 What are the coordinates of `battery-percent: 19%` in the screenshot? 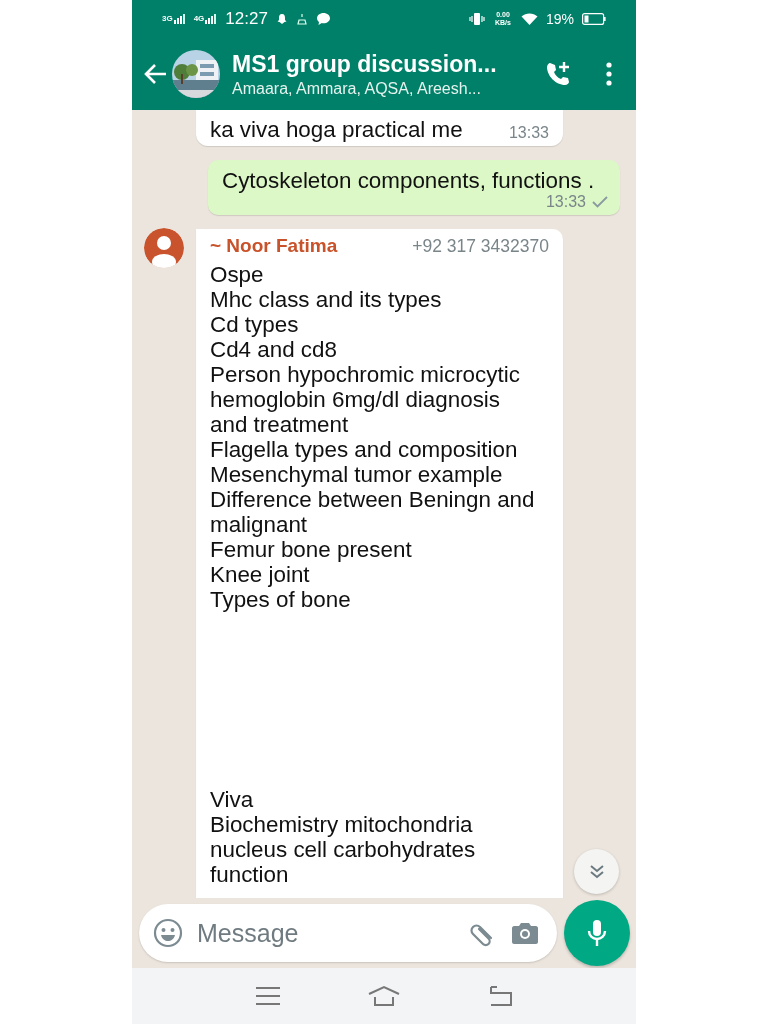 It's located at (559, 19).